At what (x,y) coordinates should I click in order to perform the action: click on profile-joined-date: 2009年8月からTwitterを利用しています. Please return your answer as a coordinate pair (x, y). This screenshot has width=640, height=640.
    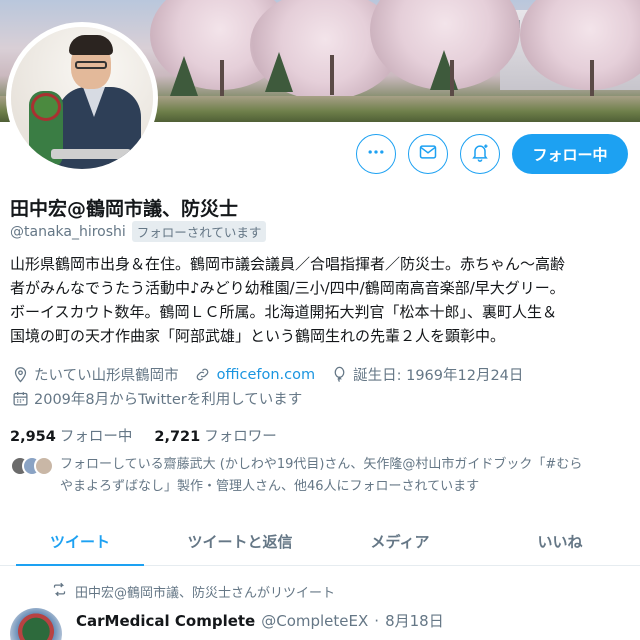
    Looking at the image, I should click on (168, 400).